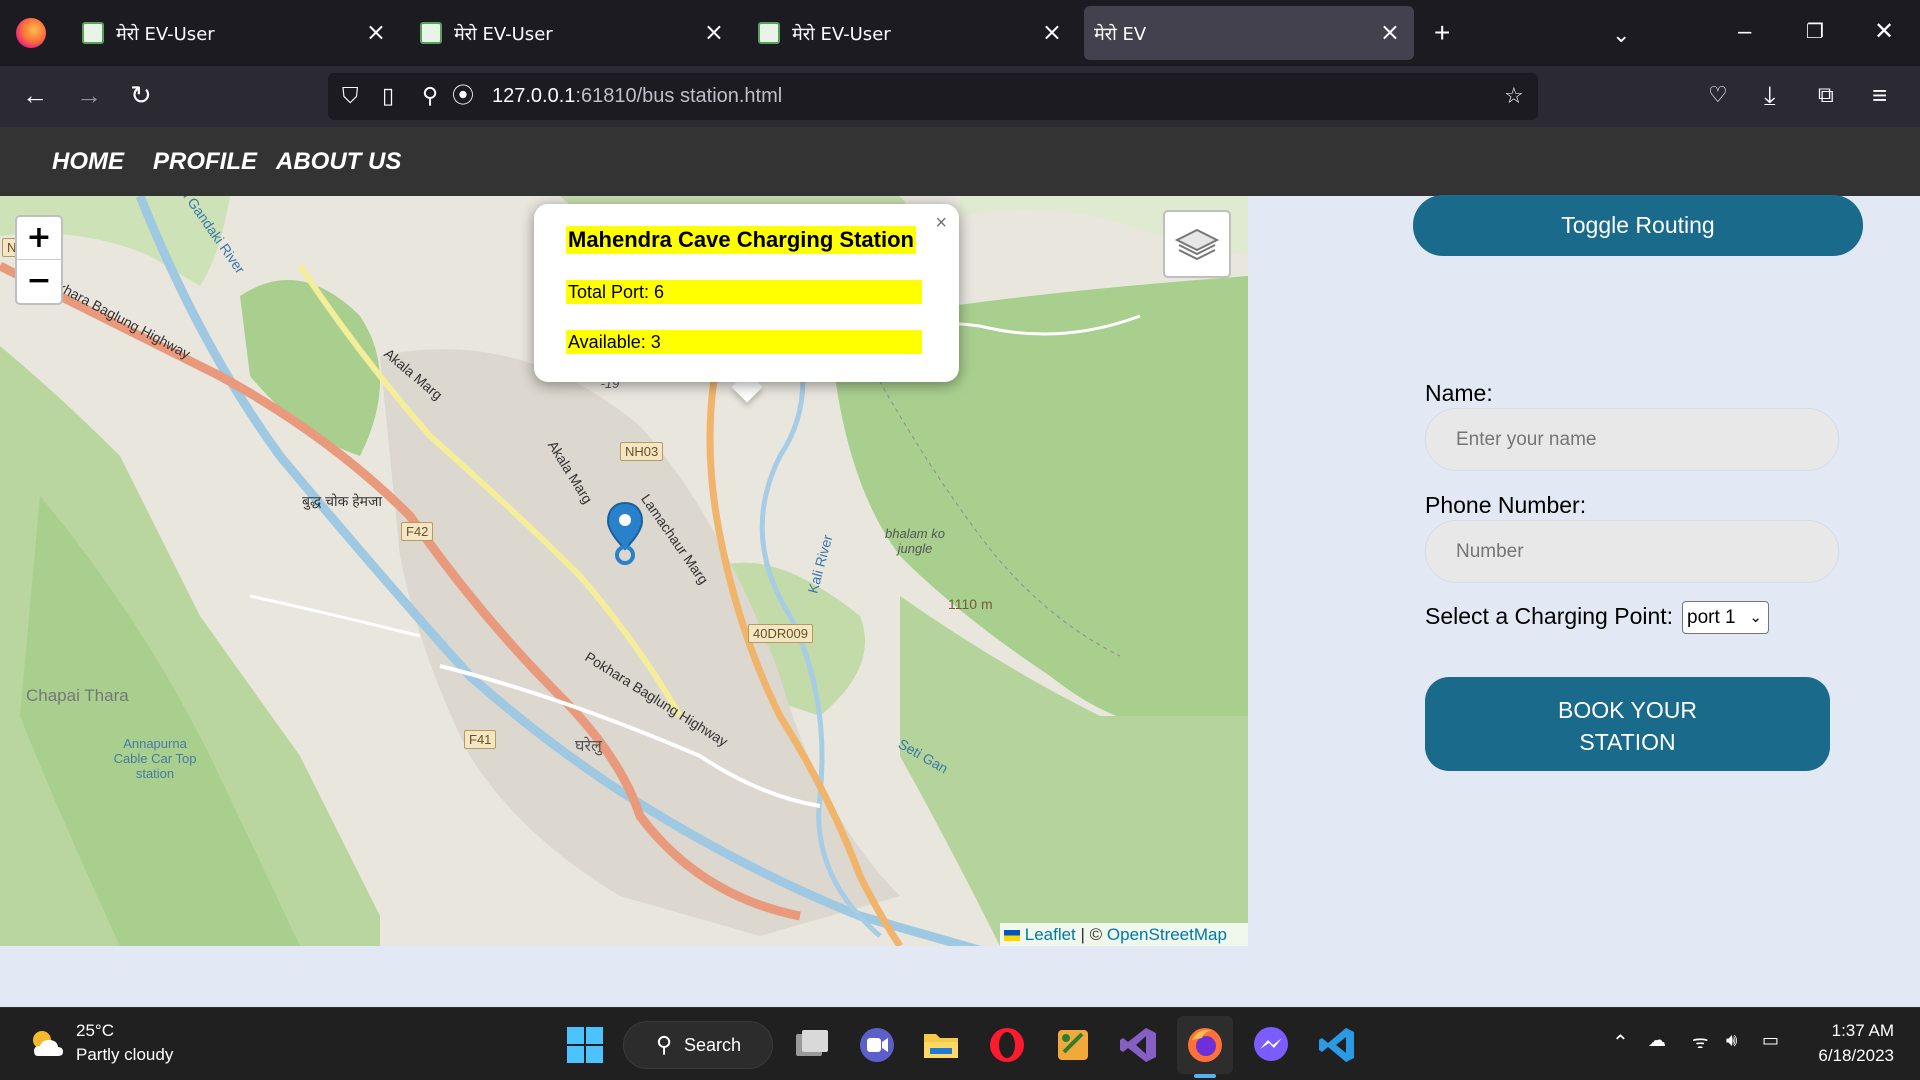  I want to click on clock-time: 1:37 AM, so click(1860, 1031).